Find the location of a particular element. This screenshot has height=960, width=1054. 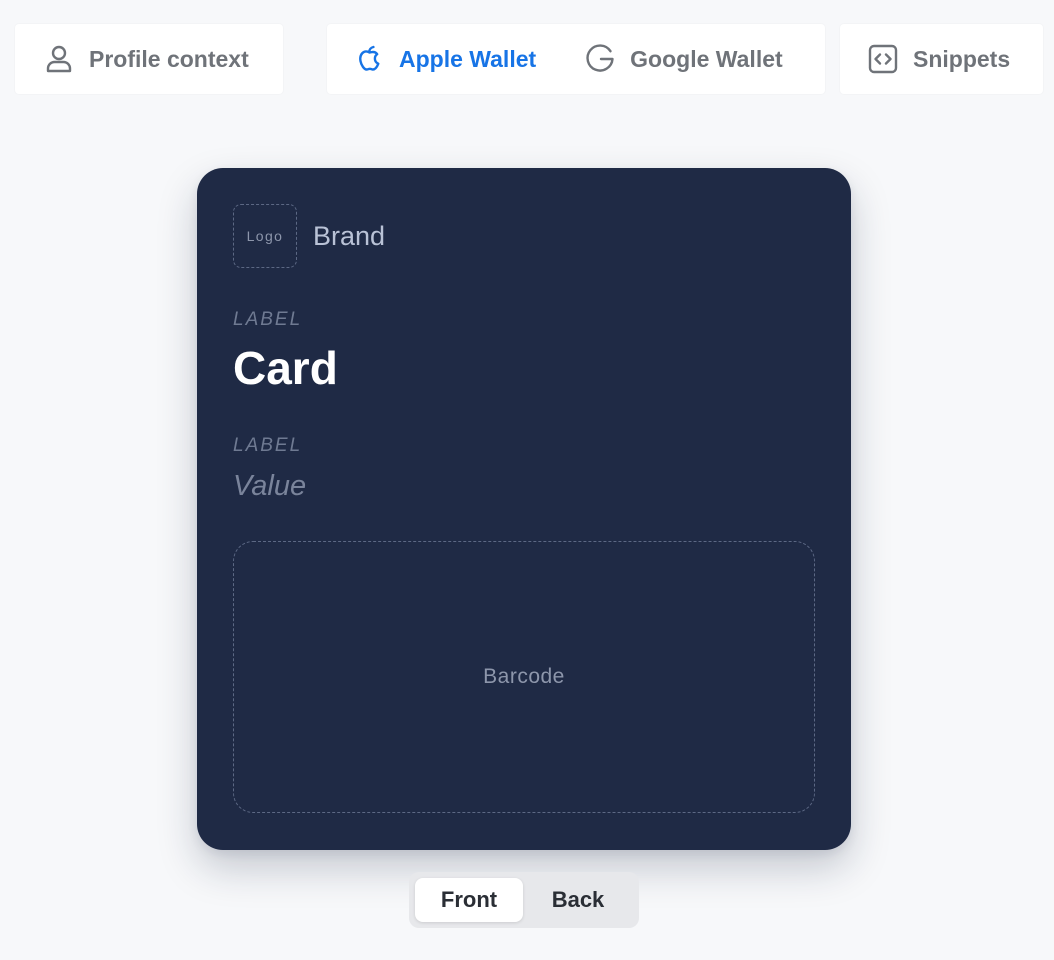

primary-field-value: Card is located at coordinates (285, 368).